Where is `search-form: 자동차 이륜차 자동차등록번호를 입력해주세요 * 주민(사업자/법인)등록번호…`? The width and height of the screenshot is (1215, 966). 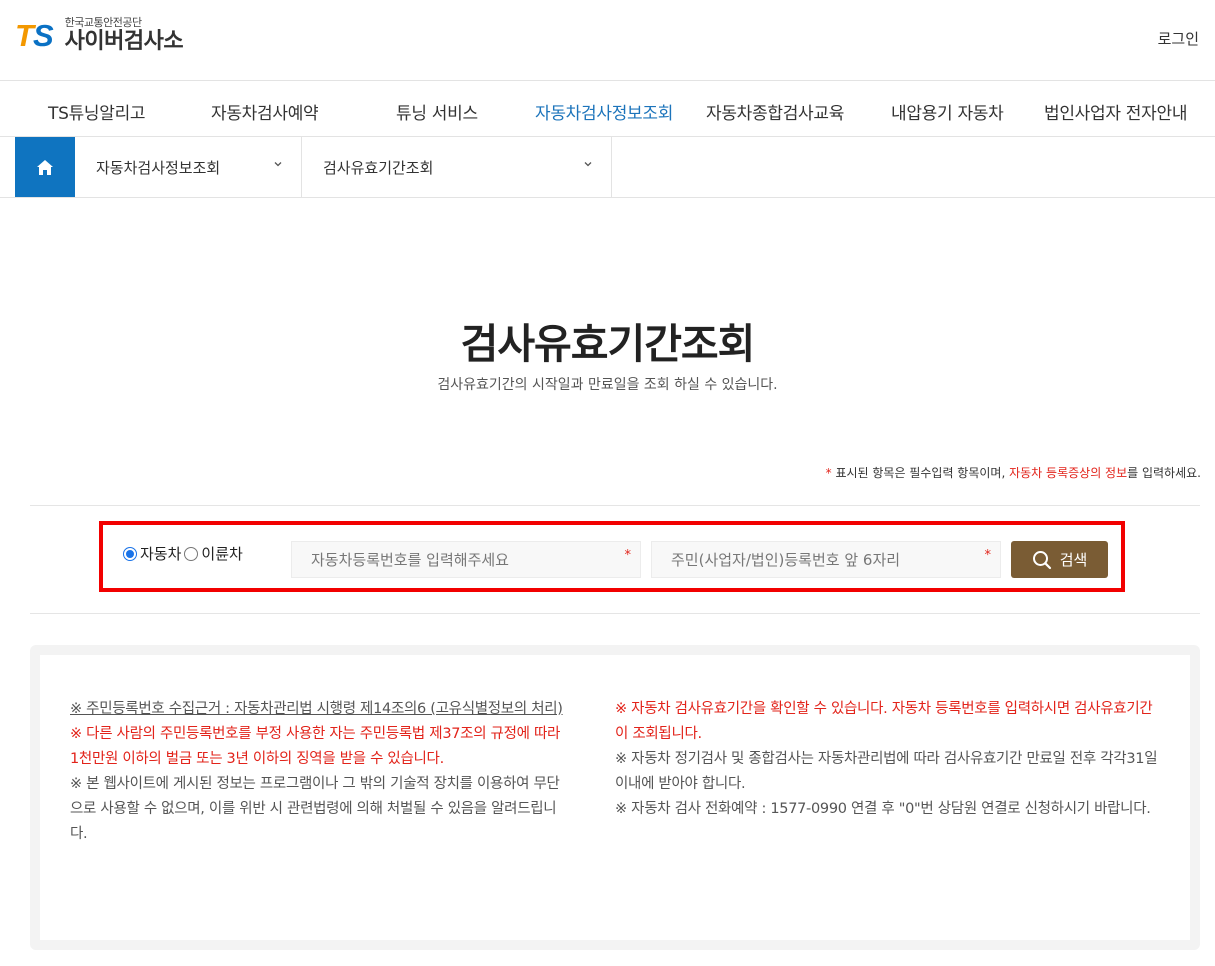 search-form: 자동차 이륜차 자동차등록번호를 입력해주세요 * 주민(사업자/법인)등록번호… is located at coordinates (612, 556).